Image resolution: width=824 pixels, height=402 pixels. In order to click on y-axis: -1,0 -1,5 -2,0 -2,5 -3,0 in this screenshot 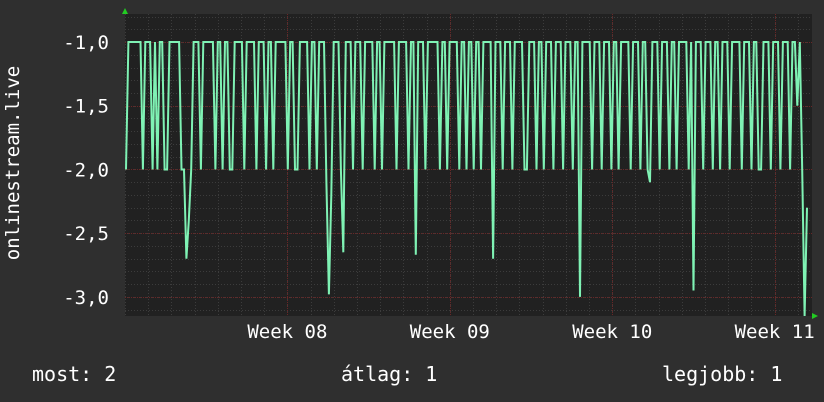, I will do `click(86, 170)`.